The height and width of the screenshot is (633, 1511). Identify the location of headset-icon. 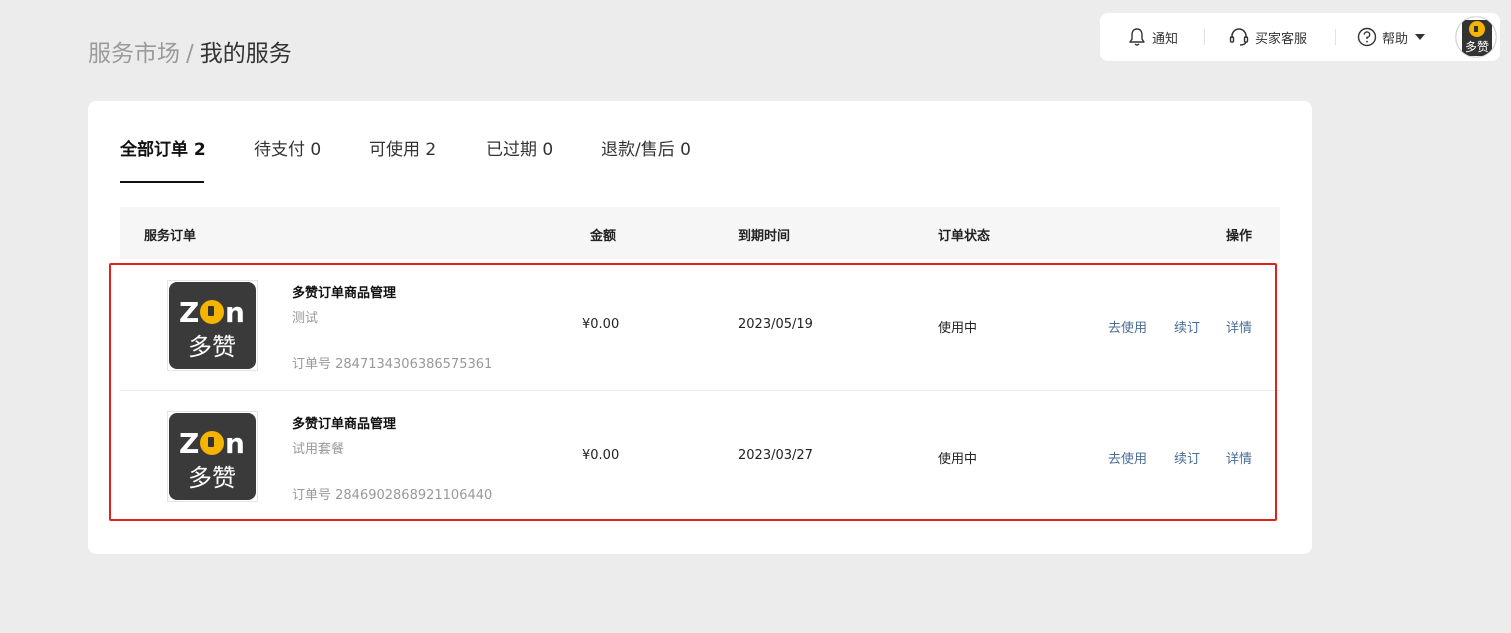
(1239, 37).